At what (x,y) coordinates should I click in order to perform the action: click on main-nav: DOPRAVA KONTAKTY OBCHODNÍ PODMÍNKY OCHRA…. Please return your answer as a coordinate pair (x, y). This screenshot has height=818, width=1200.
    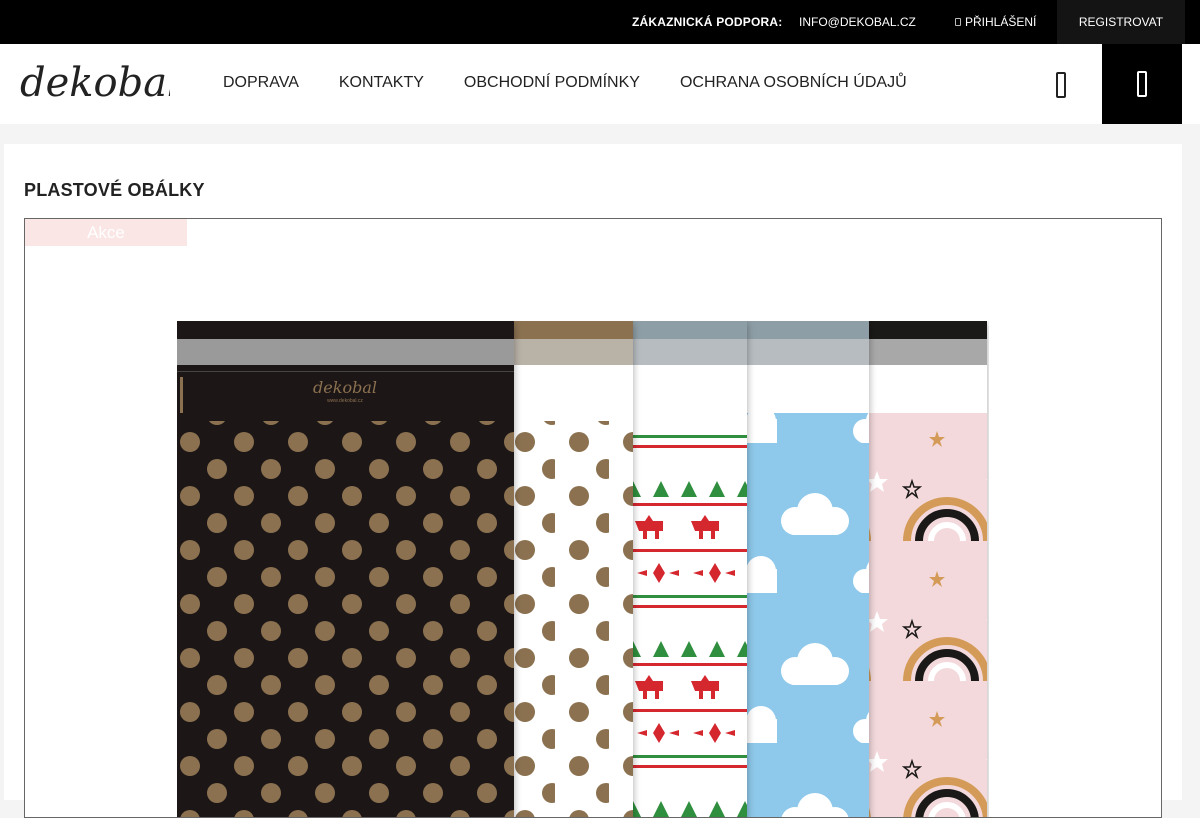
    Looking at the image, I should click on (565, 83).